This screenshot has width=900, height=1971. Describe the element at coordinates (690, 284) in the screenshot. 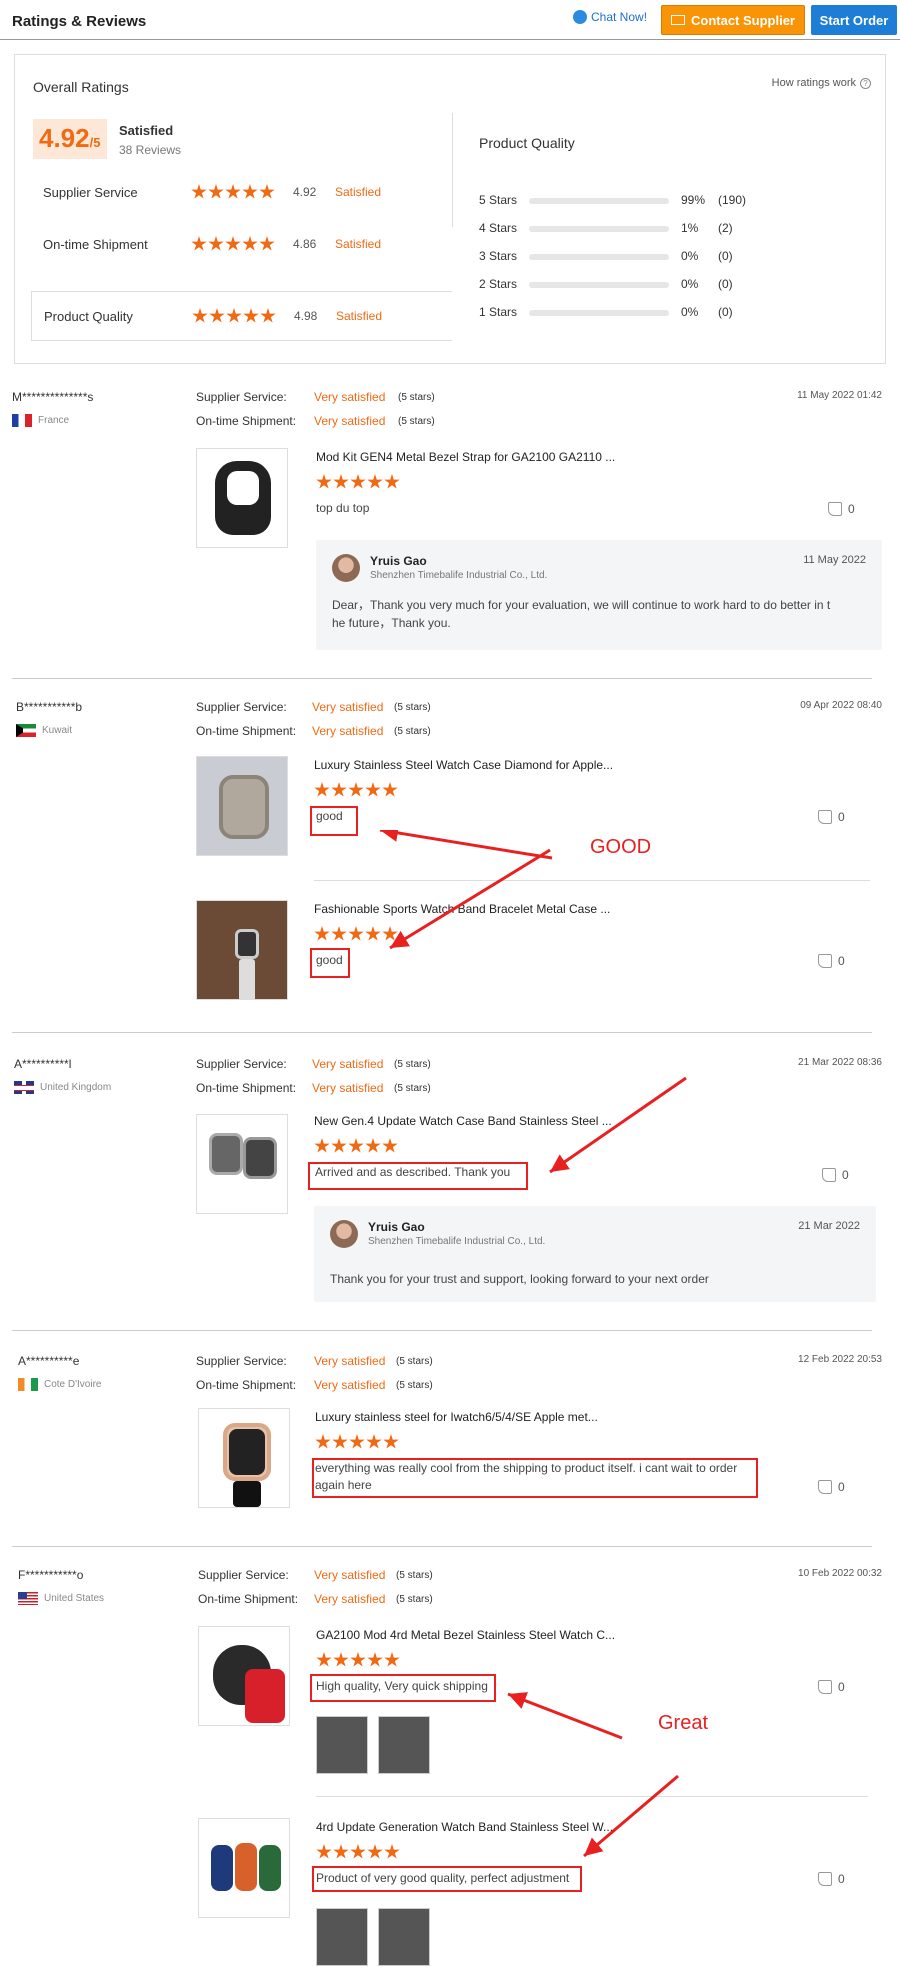

I see `bar-percent: 0%` at that location.